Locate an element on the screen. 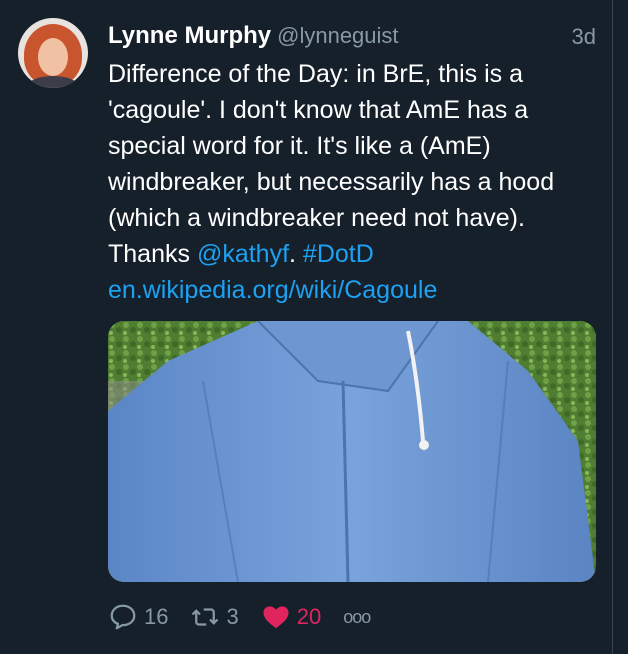 This screenshot has height=654, width=628. retweet-icon is located at coordinates (205, 617).